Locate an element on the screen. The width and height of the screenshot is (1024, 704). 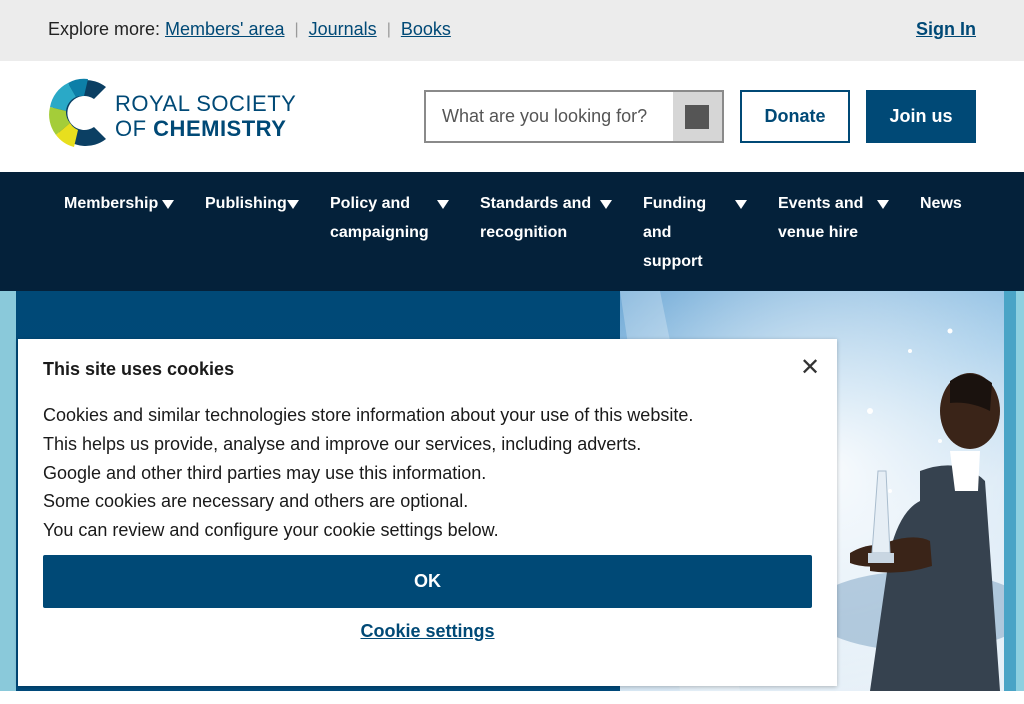
nav-item-label: Policy and is located at coordinates (370, 203).